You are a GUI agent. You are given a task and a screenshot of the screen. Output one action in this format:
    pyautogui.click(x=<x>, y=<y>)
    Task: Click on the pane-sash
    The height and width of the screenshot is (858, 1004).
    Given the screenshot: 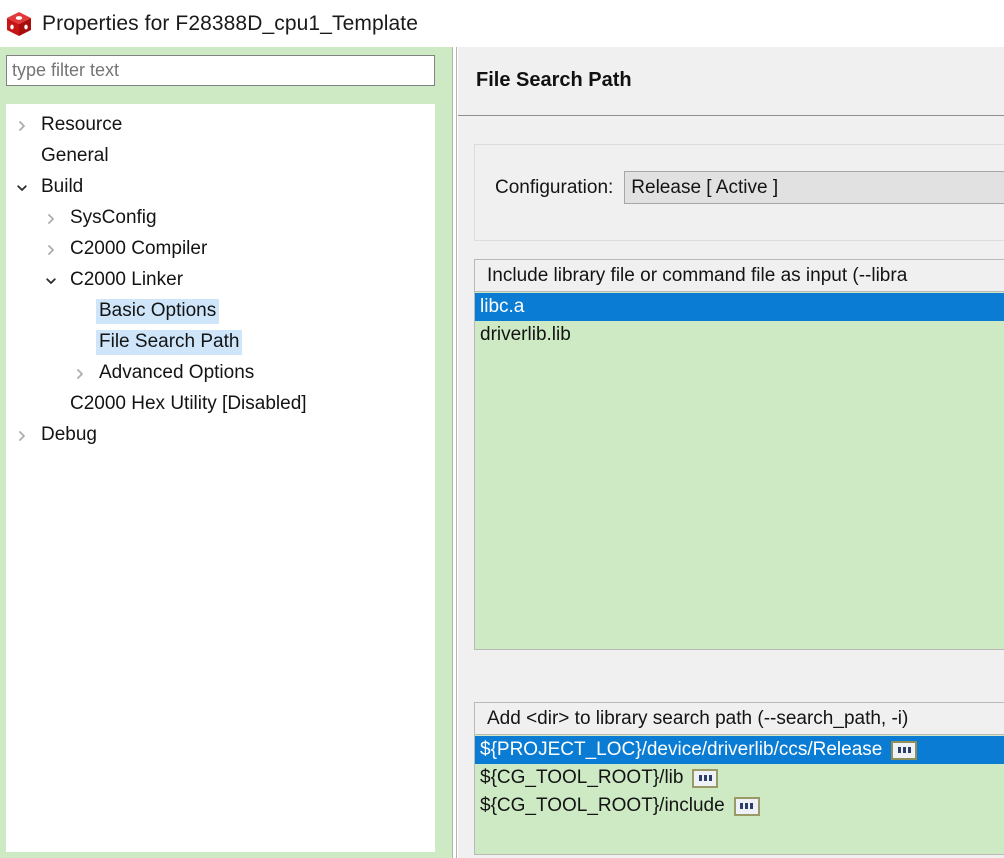 What is the action you would take?
    pyautogui.click(x=454, y=452)
    